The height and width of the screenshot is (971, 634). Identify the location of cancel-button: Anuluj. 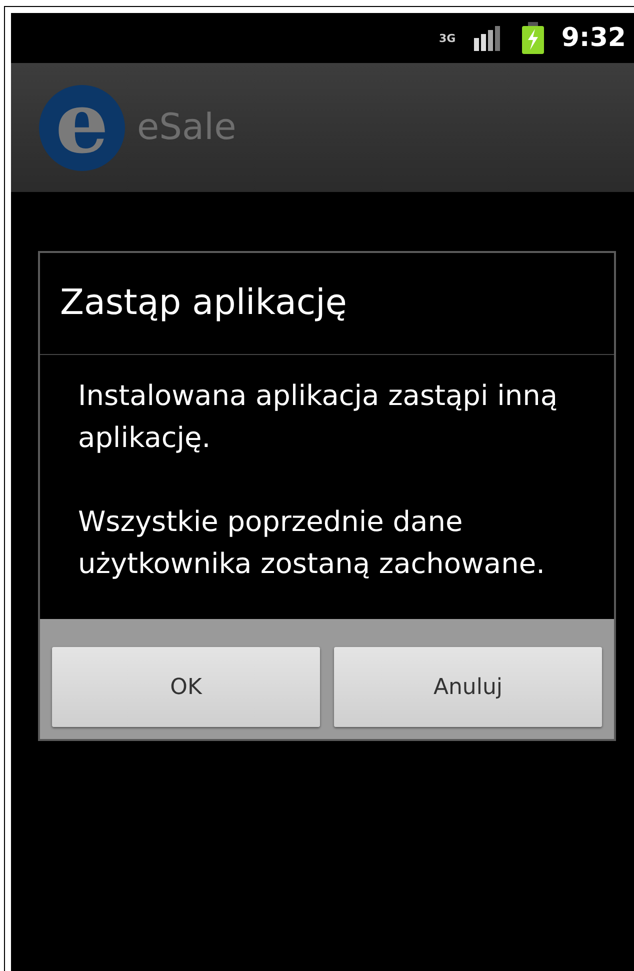
(468, 687).